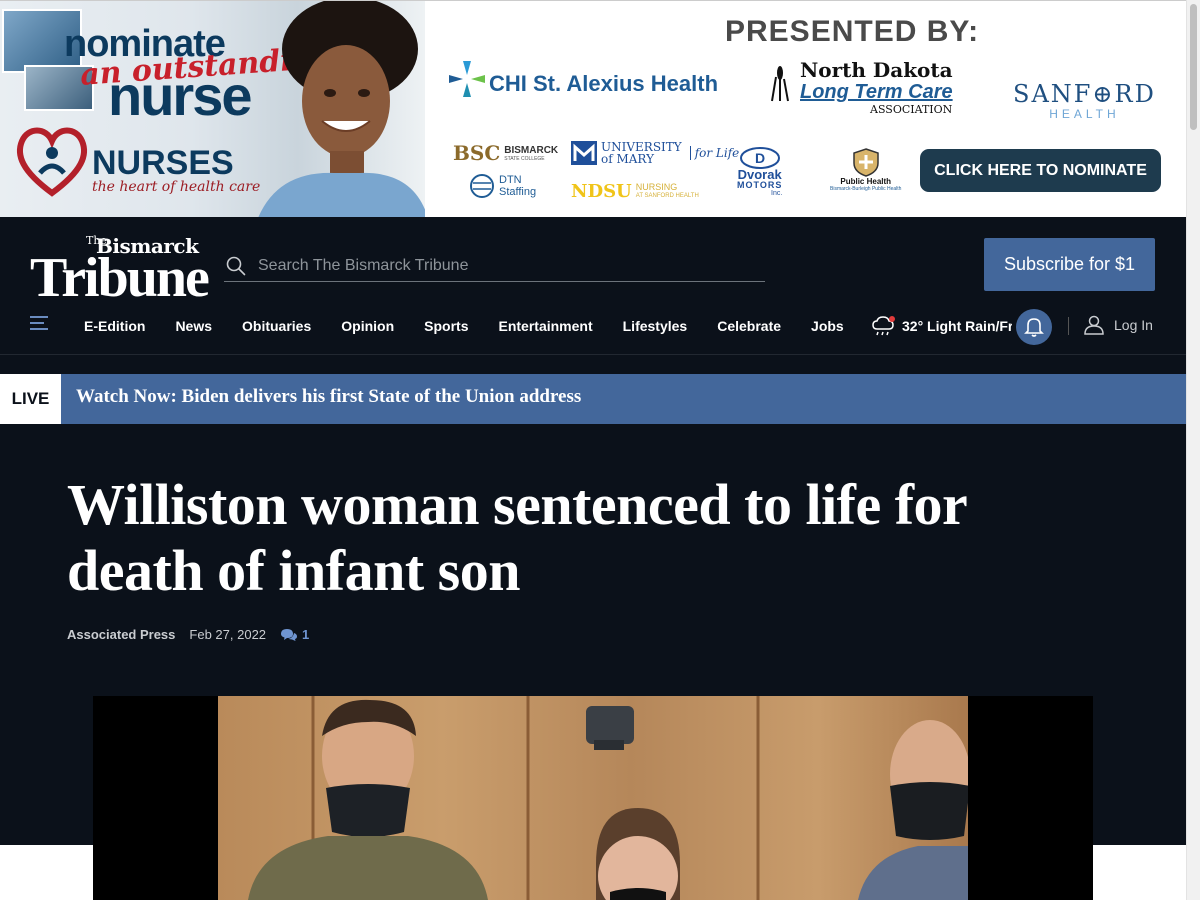  Describe the element at coordinates (30, 399) in the screenshot. I see `live-badge: LIVE` at that location.